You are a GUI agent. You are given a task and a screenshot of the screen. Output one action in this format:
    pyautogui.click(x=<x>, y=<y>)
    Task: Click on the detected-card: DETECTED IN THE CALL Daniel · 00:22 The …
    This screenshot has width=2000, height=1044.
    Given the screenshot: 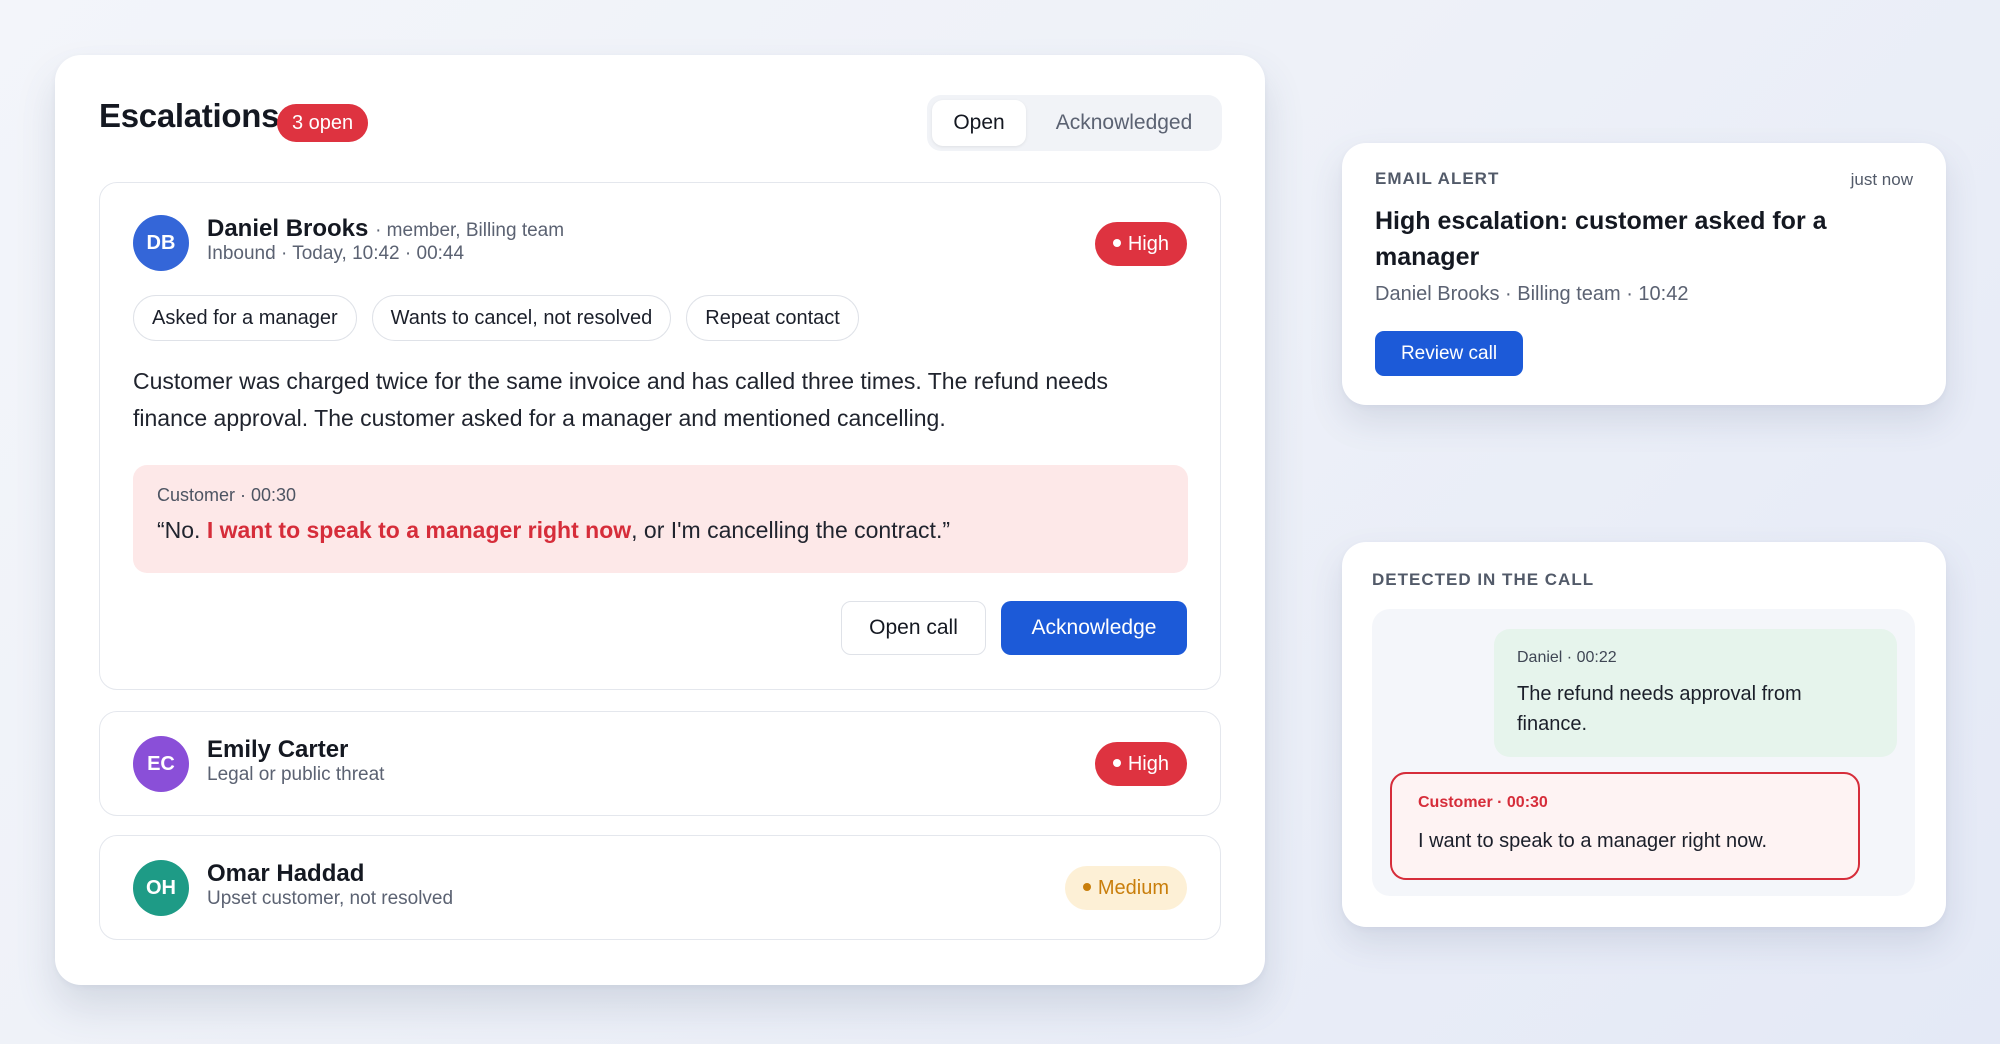 What is the action you would take?
    pyautogui.click(x=1644, y=734)
    